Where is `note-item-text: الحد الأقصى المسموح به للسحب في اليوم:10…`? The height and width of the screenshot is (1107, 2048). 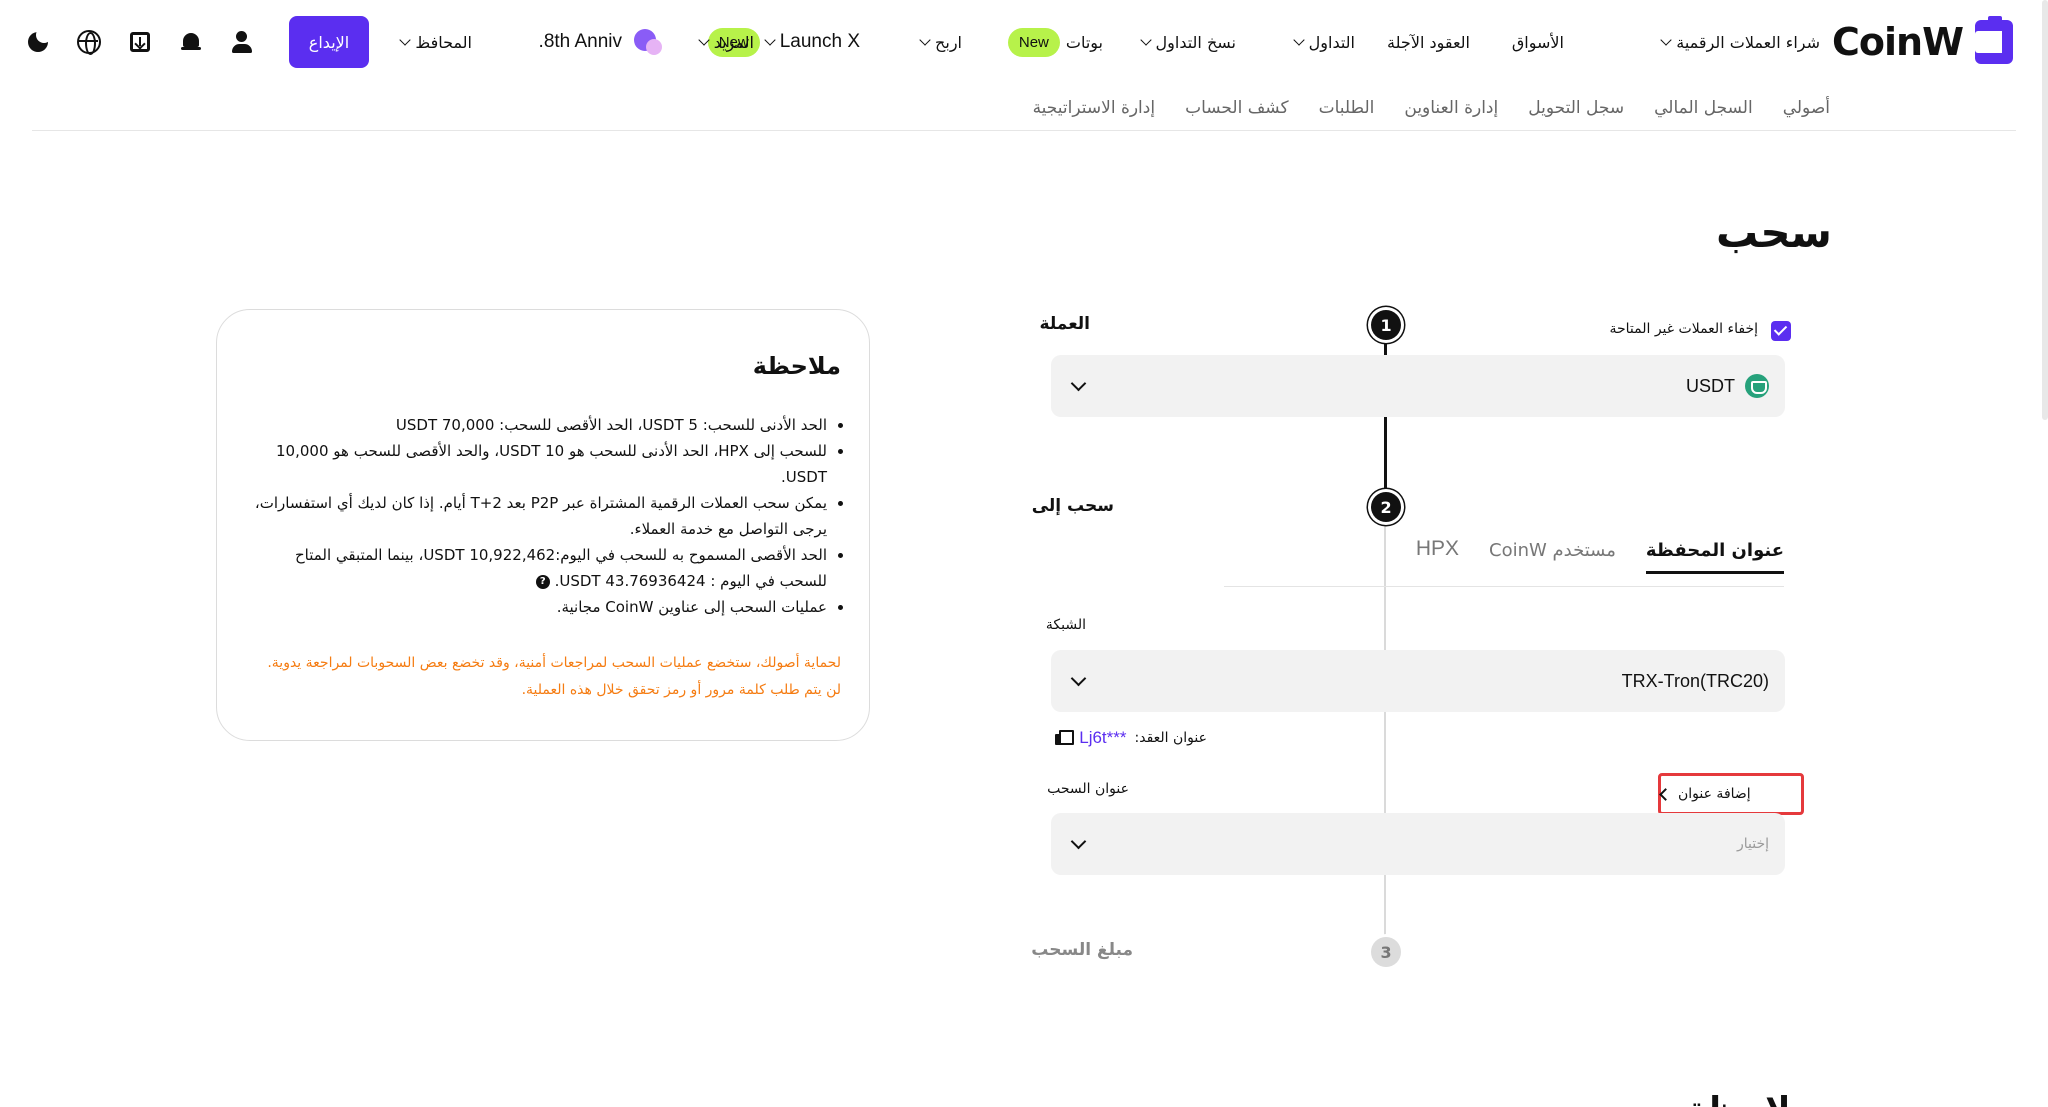
note-item-text: الحد الأقصى المسموح به للسحب في اليوم:10… is located at coordinates (560, 568).